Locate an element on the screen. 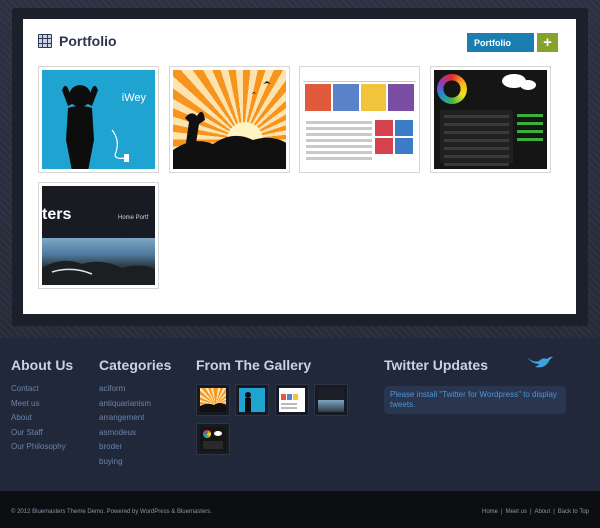  category-link: arrangement is located at coordinates (125, 420).